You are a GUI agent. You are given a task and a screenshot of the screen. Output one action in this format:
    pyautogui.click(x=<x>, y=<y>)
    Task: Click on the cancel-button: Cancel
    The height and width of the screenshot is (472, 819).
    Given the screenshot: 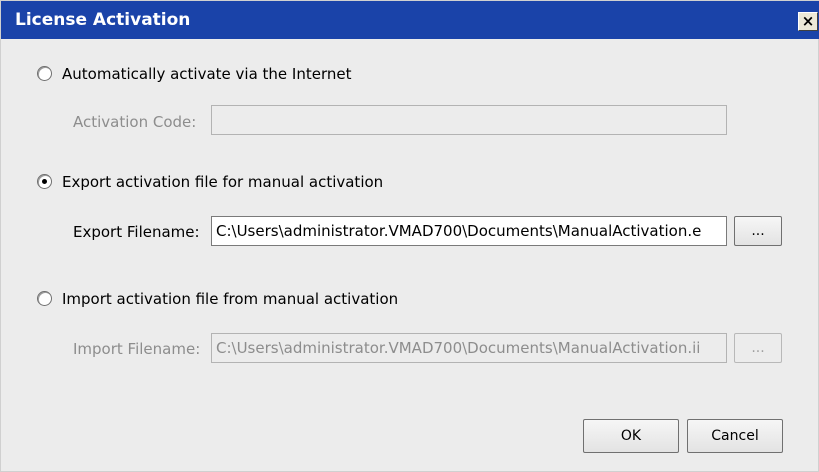 What is the action you would take?
    pyautogui.click(x=735, y=436)
    